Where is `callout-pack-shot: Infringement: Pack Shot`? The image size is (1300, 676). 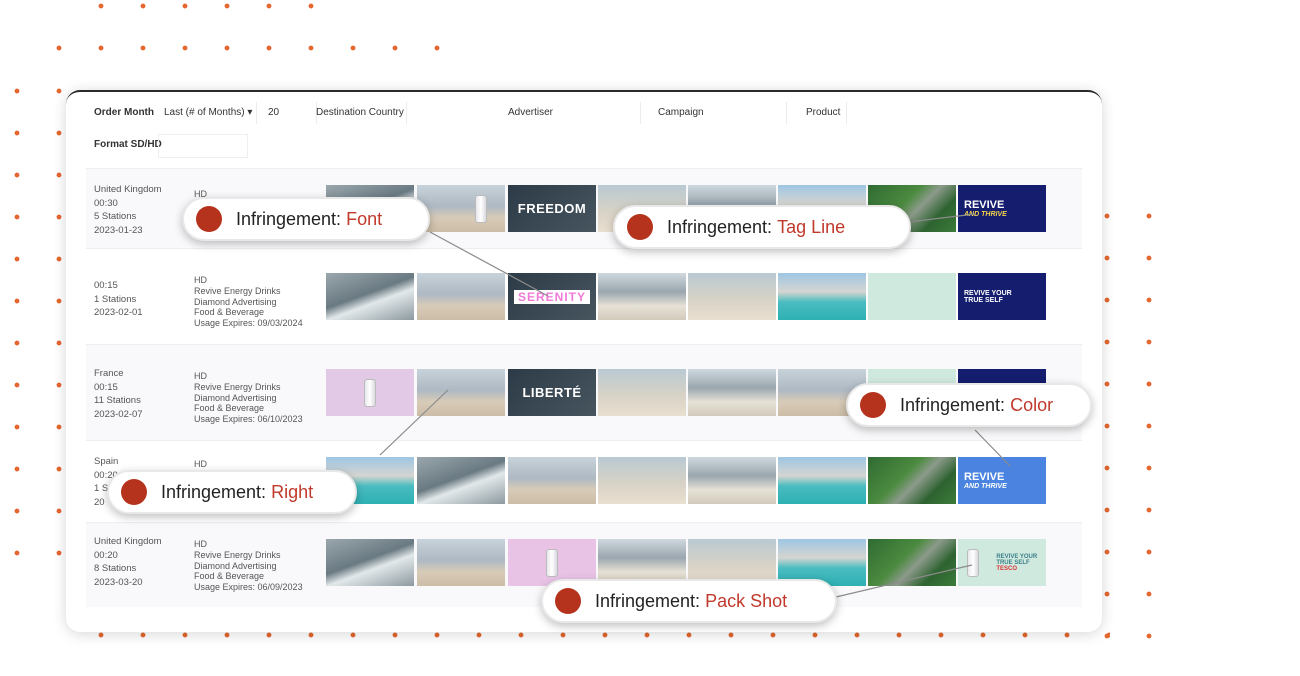 callout-pack-shot: Infringement: Pack Shot is located at coordinates (689, 601).